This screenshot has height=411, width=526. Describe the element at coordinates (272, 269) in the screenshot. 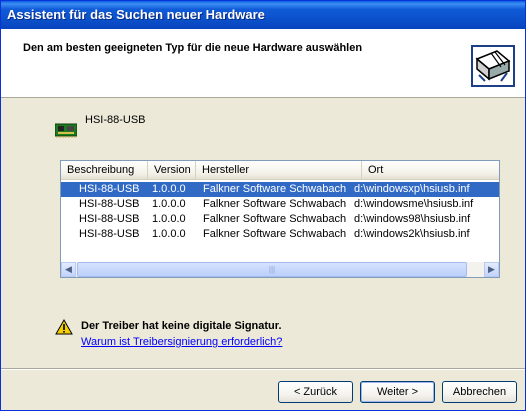

I see `scroll-thumb: |||` at that location.